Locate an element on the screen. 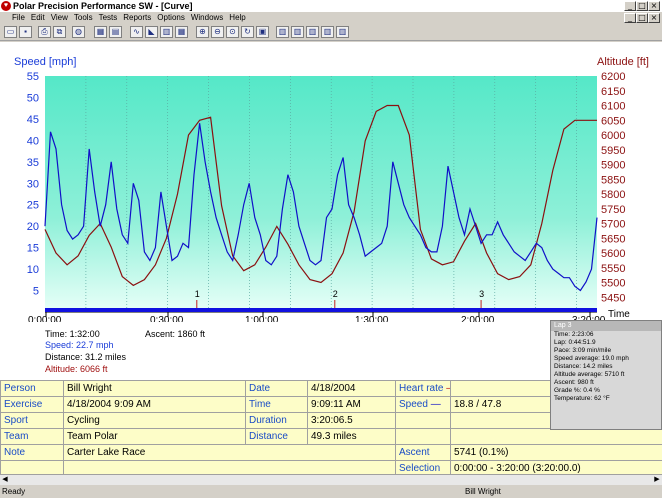 The height and width of the screenshot is (498, 662). selection-bar is located at coordinates (321, 310).